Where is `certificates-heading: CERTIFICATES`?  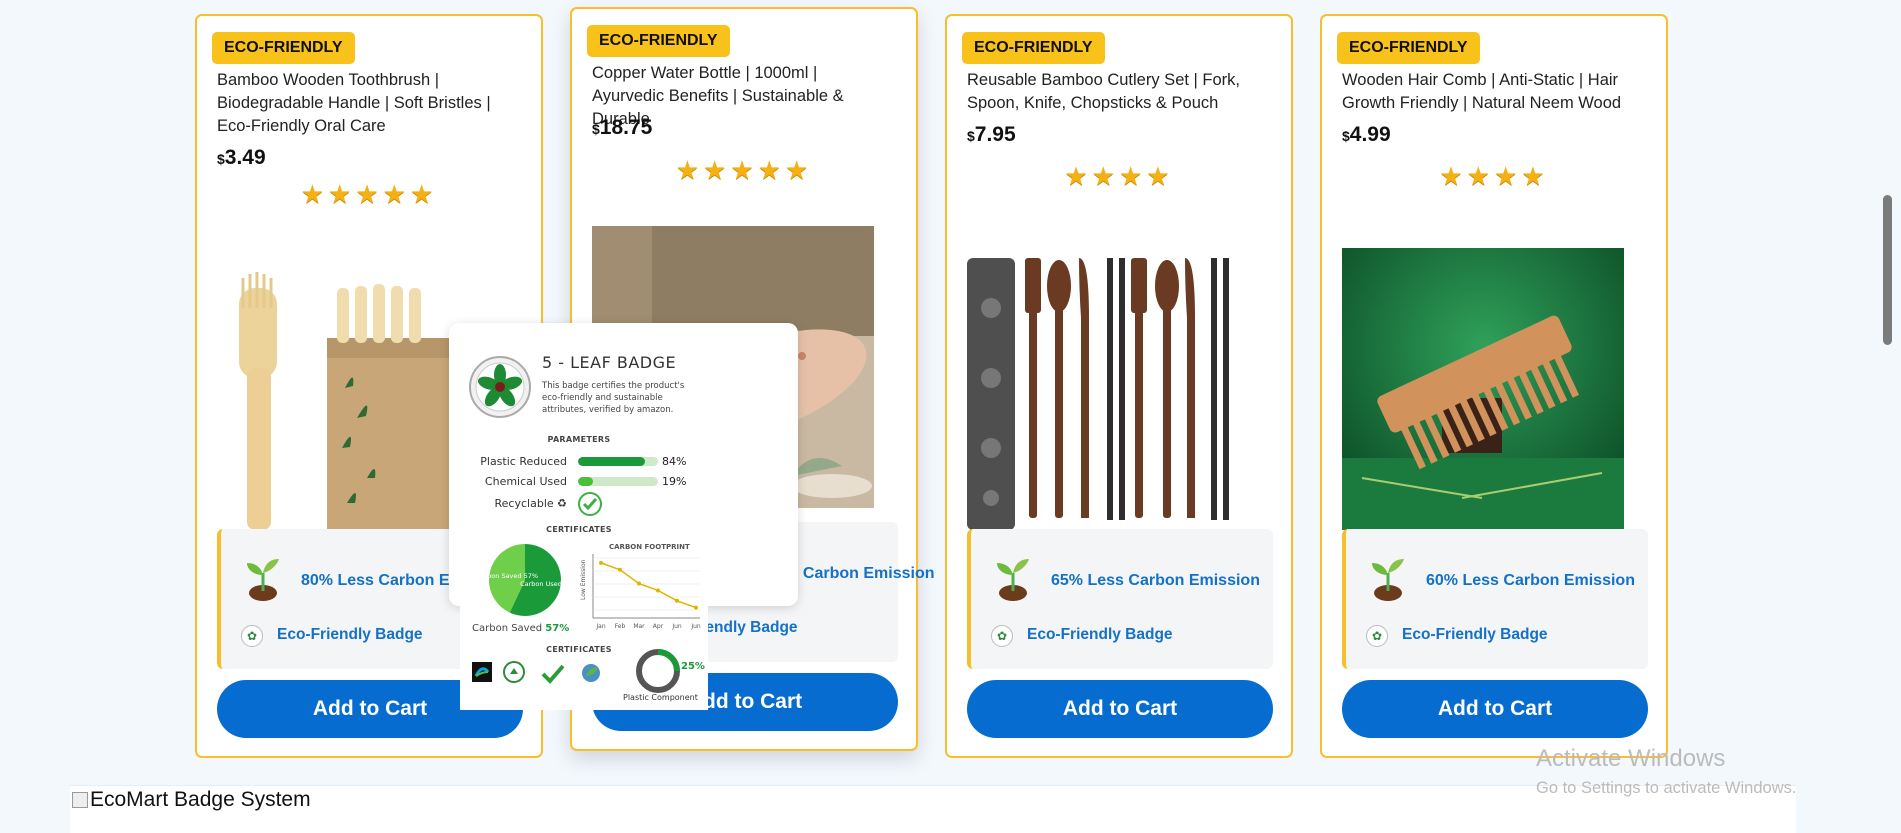 certificates-heading: CERTIFICATES is located at coordinates (579, 529).